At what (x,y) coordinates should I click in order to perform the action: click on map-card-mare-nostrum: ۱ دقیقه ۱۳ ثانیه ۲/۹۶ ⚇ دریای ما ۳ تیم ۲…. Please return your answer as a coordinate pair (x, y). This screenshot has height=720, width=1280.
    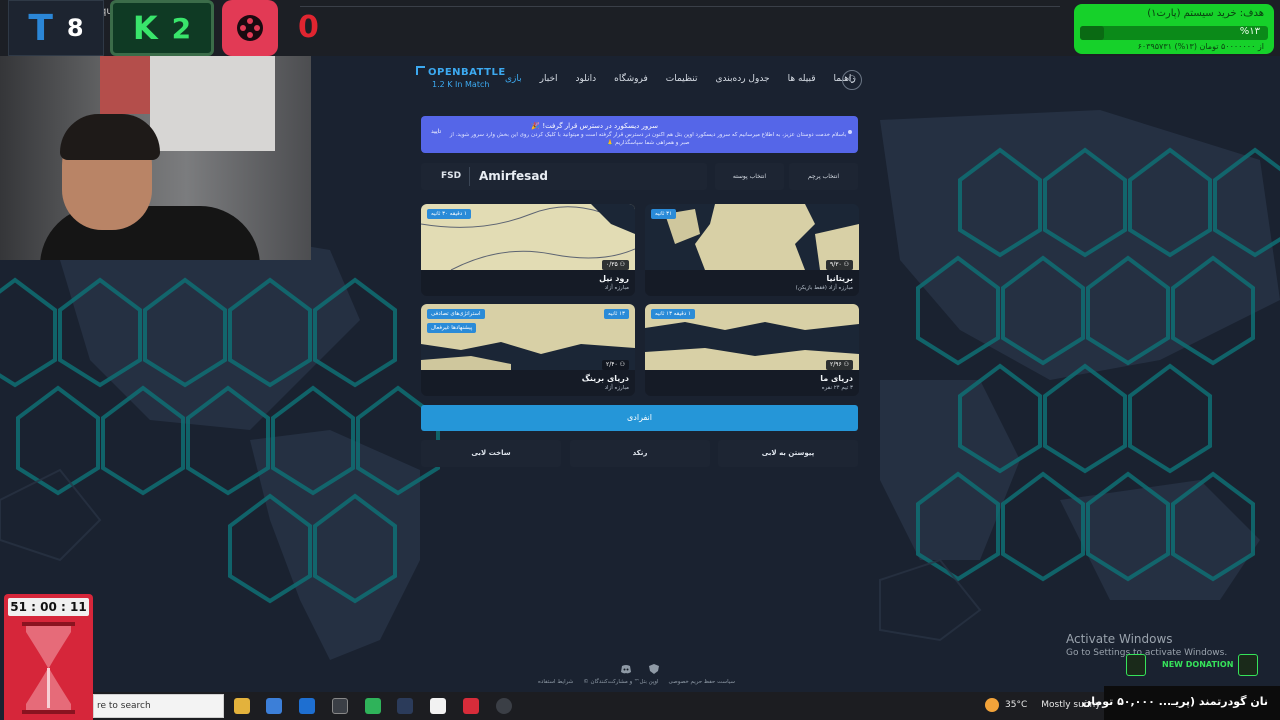
    Looking at the image, I should click on (752, 350).